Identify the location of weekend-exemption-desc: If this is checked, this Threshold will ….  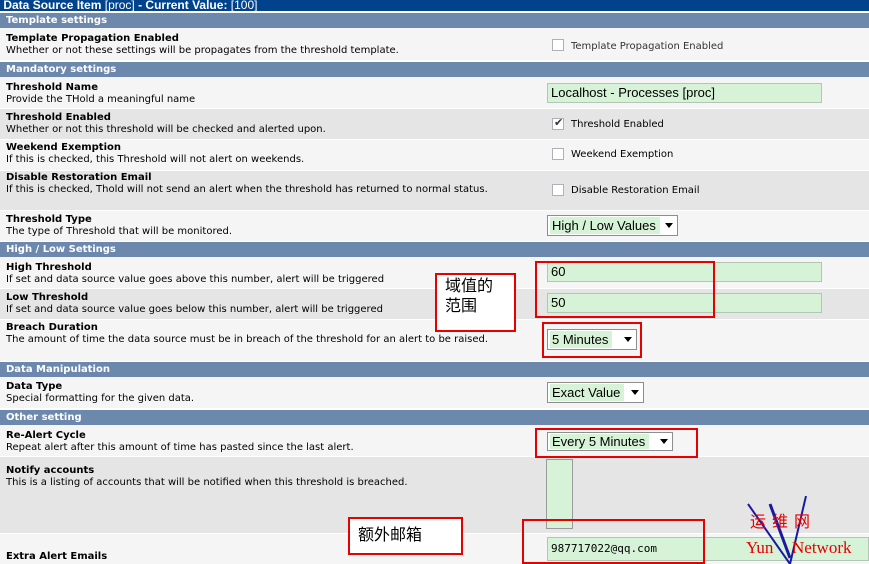
(155, 159).